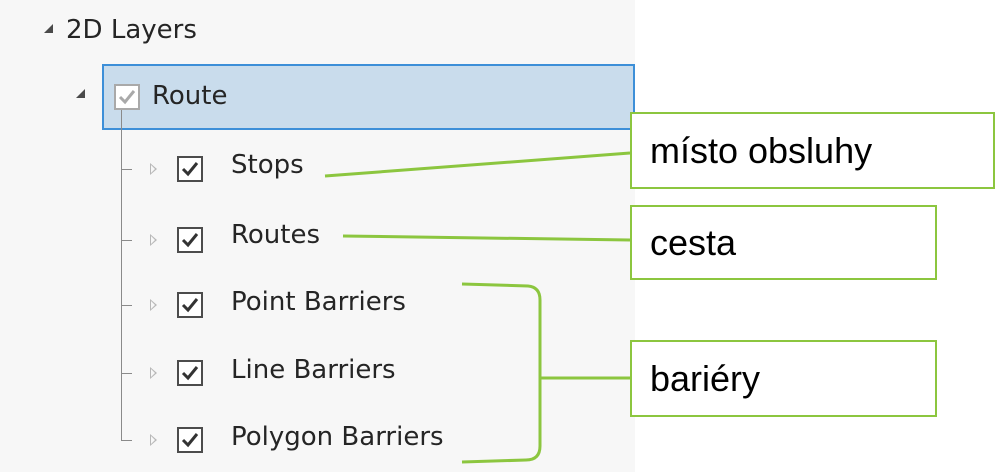 The width and height of the screenshot is (995, 472). Describe the element at coordinates (783, 378) in the screenshot. I see `callout-barriers: bariéry` at that location.